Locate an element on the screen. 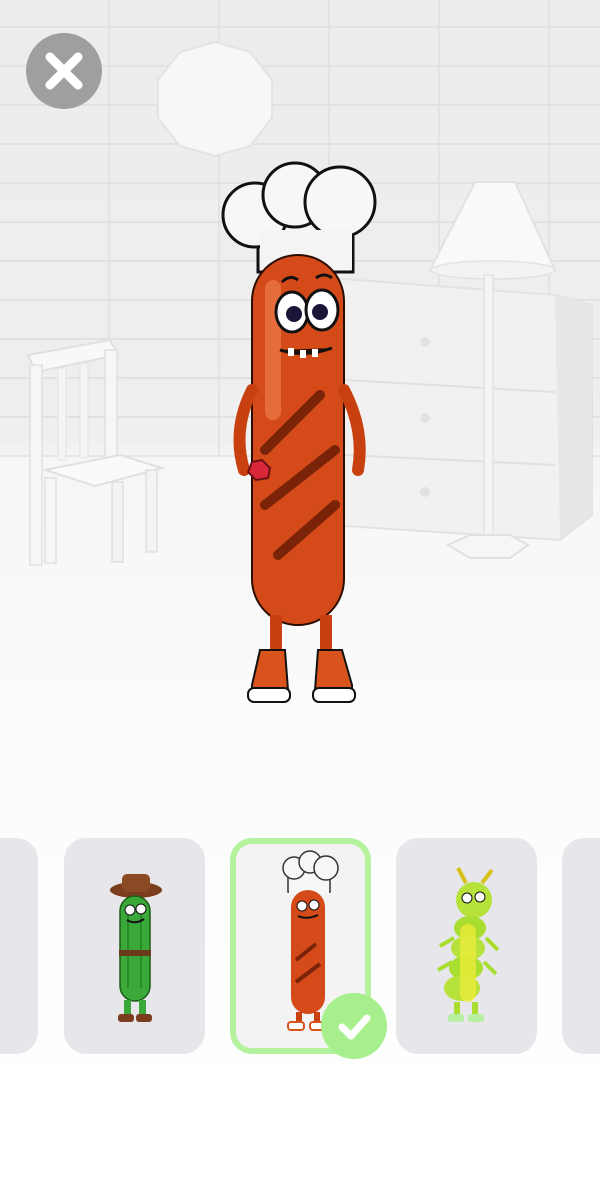 Image resolution: width=600 pixels, height=1200 pixels. character-card-partial-right is located at coordinates (581, 946).